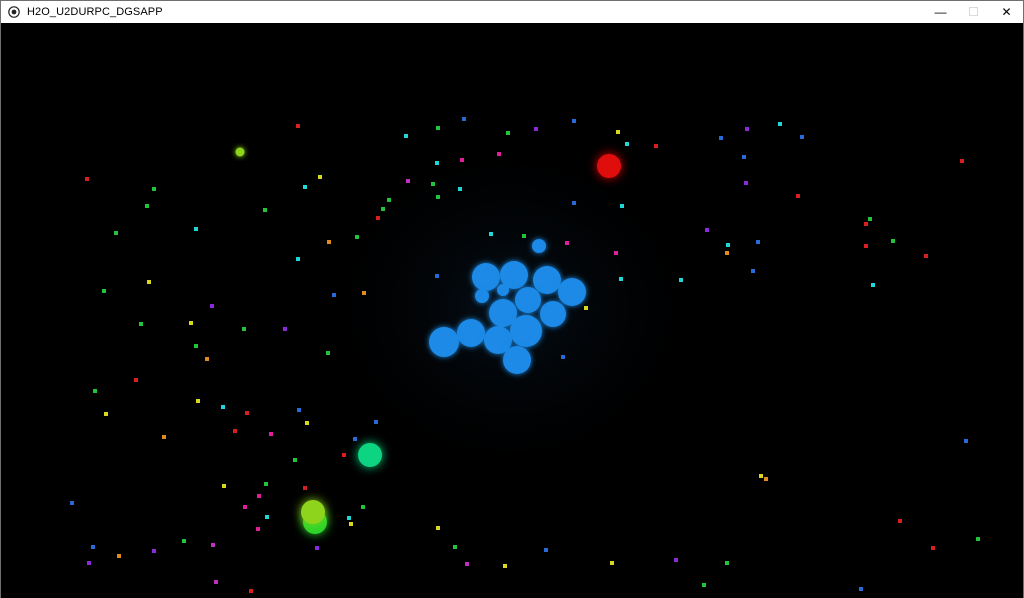 This screenshot has width=1024, height=598. I want to click on minimize-button: —, so click(940, 12).